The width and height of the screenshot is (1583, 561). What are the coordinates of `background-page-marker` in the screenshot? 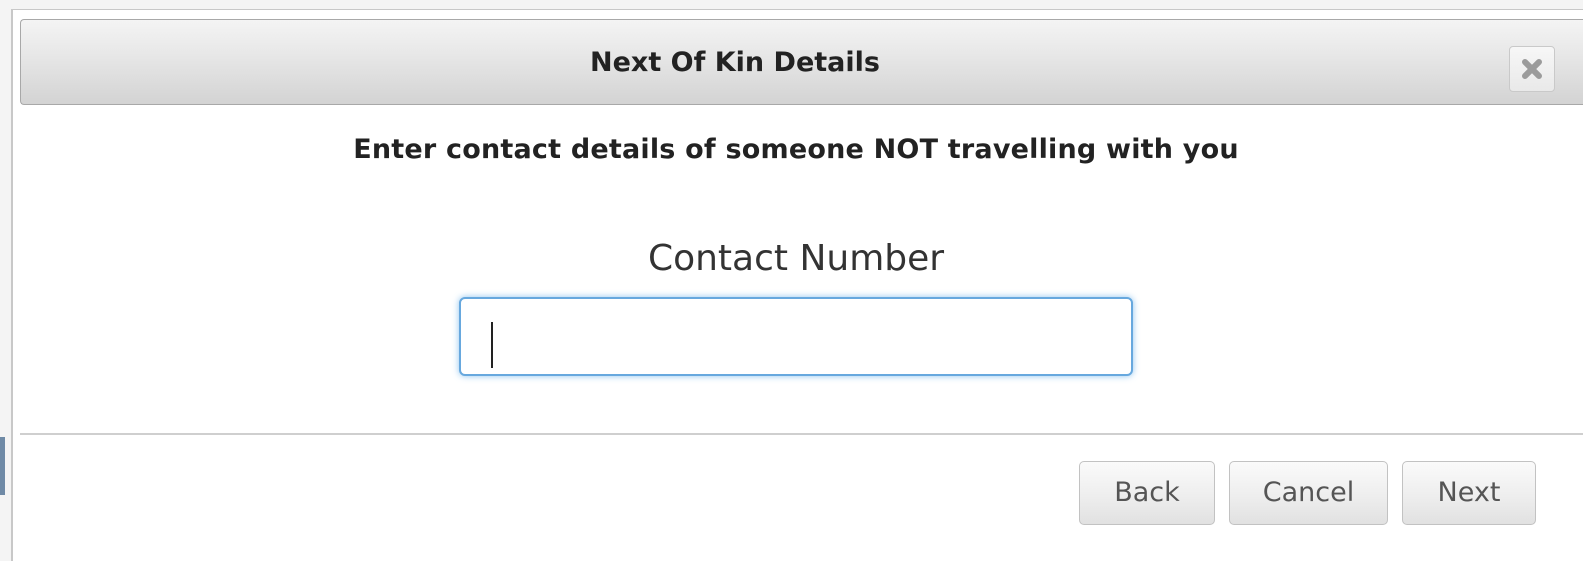 It's located at (2, 466).